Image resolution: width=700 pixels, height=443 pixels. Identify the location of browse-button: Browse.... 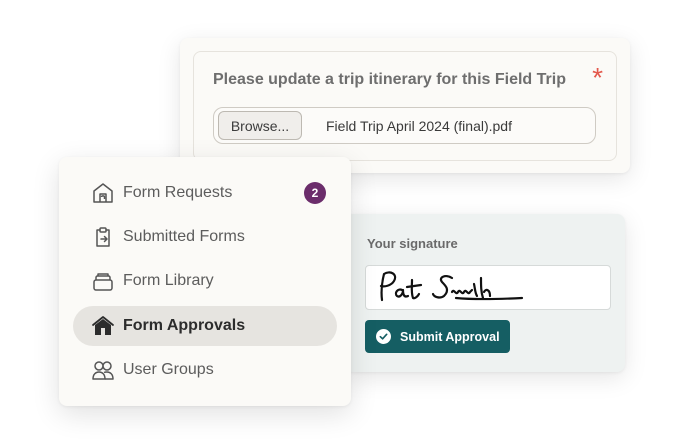
(260, 125).